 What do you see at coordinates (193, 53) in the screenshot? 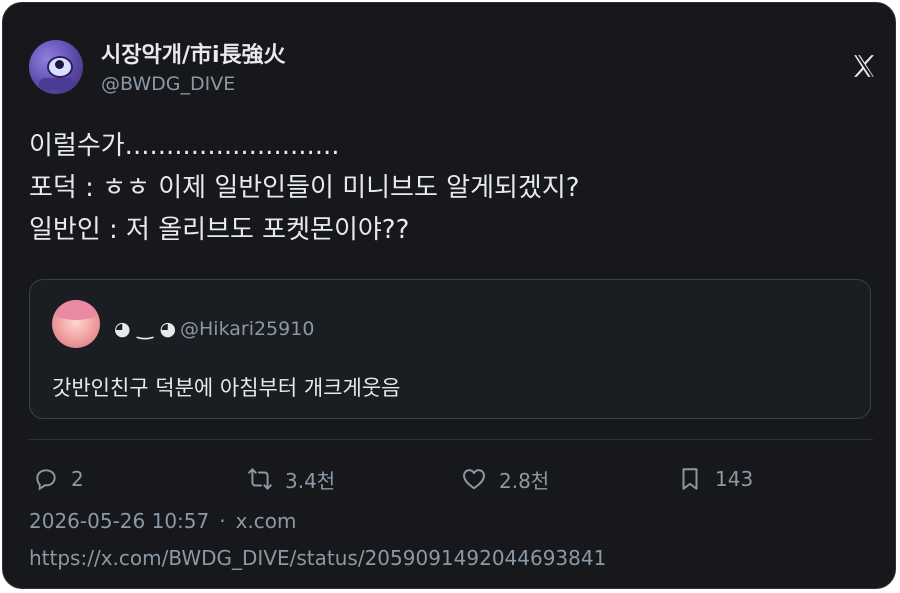
I see `author-display-name: 시장악개/市i長強火` at bounding box center [193, 53].